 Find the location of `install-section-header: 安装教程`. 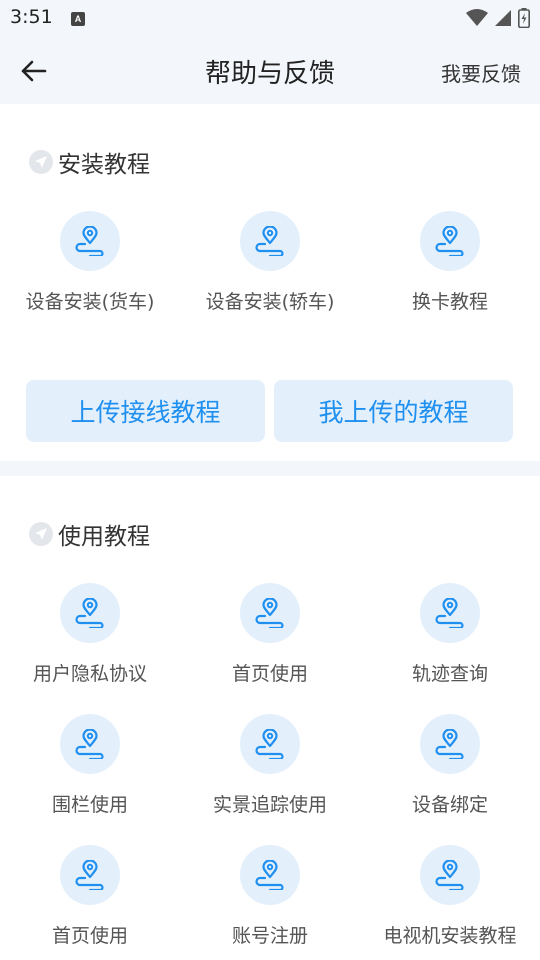

install-section-header: 安装教程 is located at coordinates (89, 162).